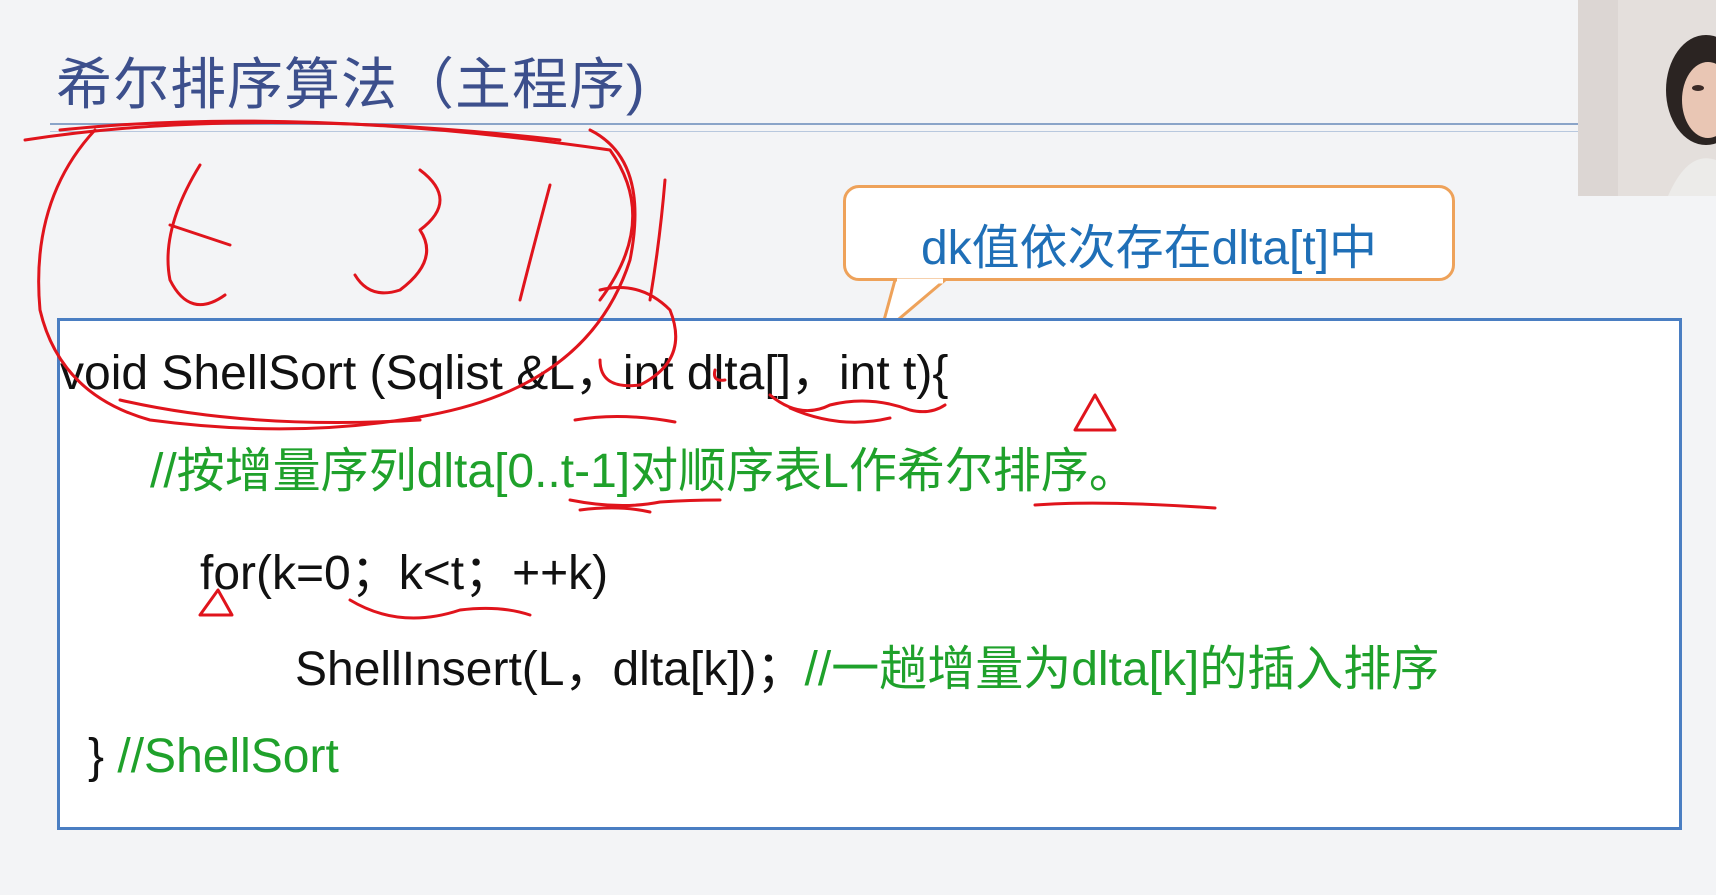 The height and width of the screenshot is (895, 1716). What do you see at coordinates (404, 573) in the screenshot?
I see `code-line-for-loop: for(k=0；k<t；++k)` at bounding box center [404, 573].